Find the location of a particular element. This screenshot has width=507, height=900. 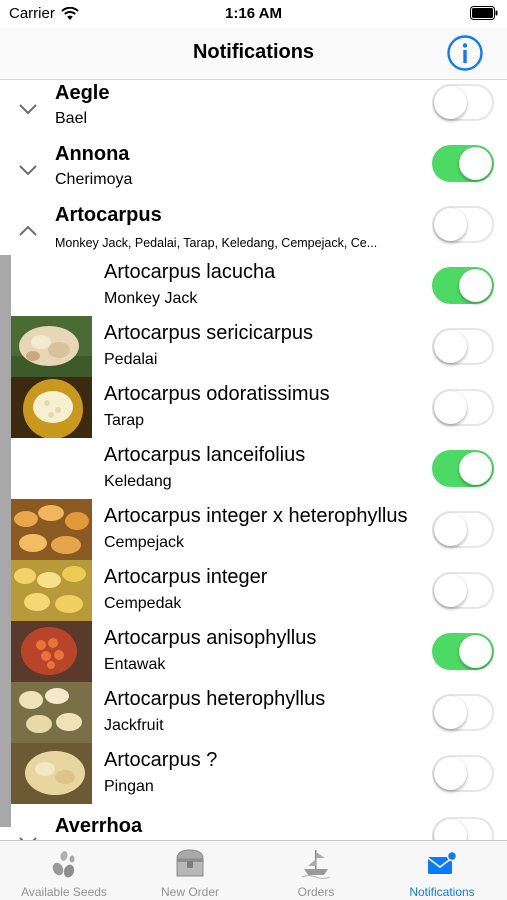

group-title: Aegle is located at coordinates (82, 93).